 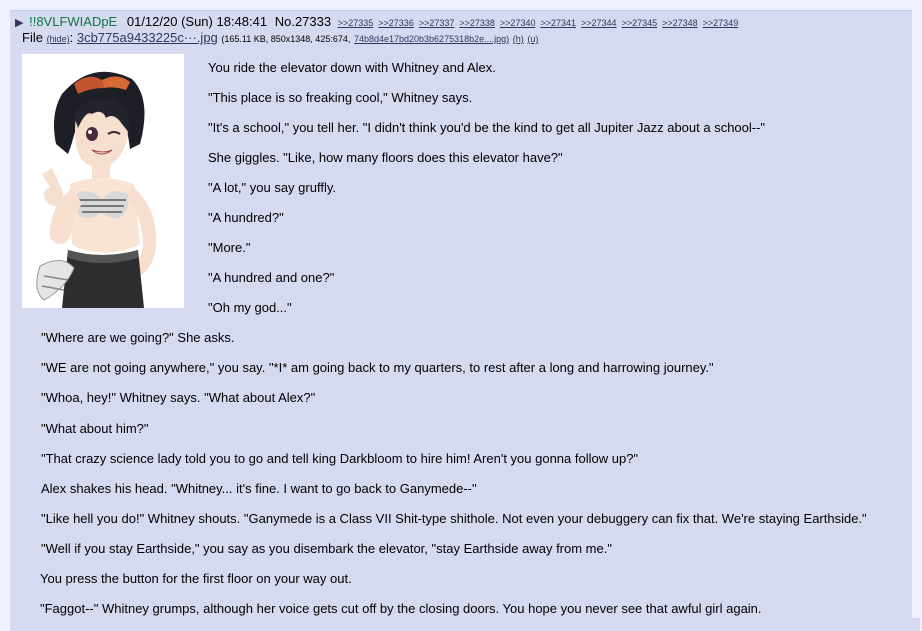 What do you see at coordinates (272, 187) in the screenshot?
I see `message-line: "A lot," you say gruffly.` at bounding box center [272, 187].